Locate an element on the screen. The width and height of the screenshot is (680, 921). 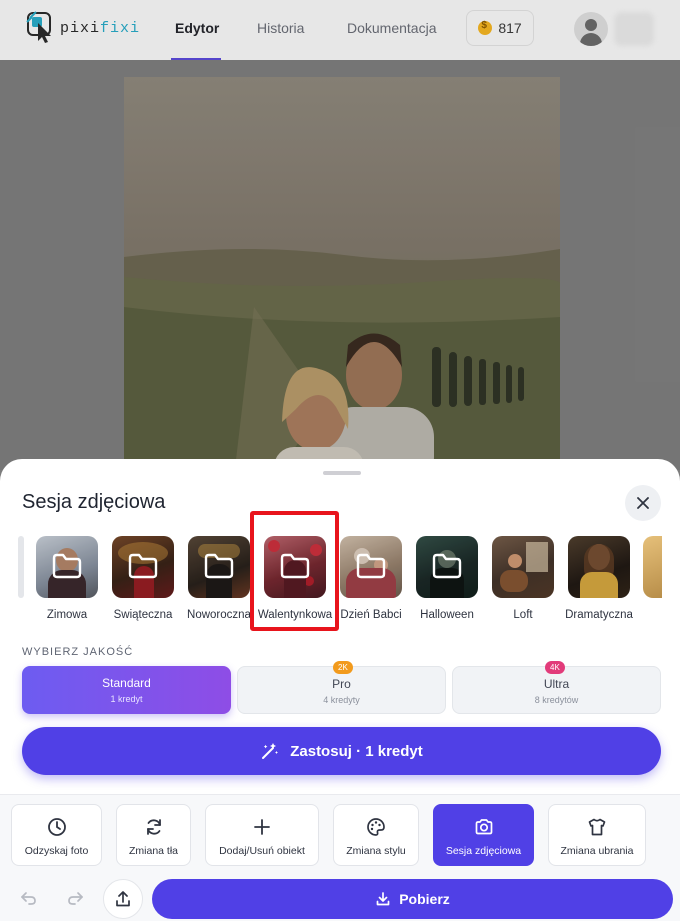
preset-zimowa: Zimowa is located at coordinates (67, 582).